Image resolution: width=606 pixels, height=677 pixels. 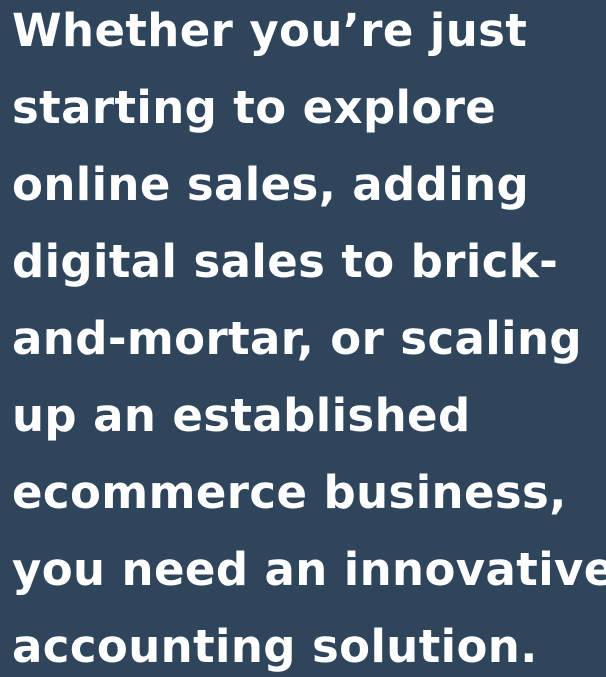 What do you see at coordinates (241, 415) in the screenshot?
I see `body-text-line-6: up an established` at bounding box center [241, 415].